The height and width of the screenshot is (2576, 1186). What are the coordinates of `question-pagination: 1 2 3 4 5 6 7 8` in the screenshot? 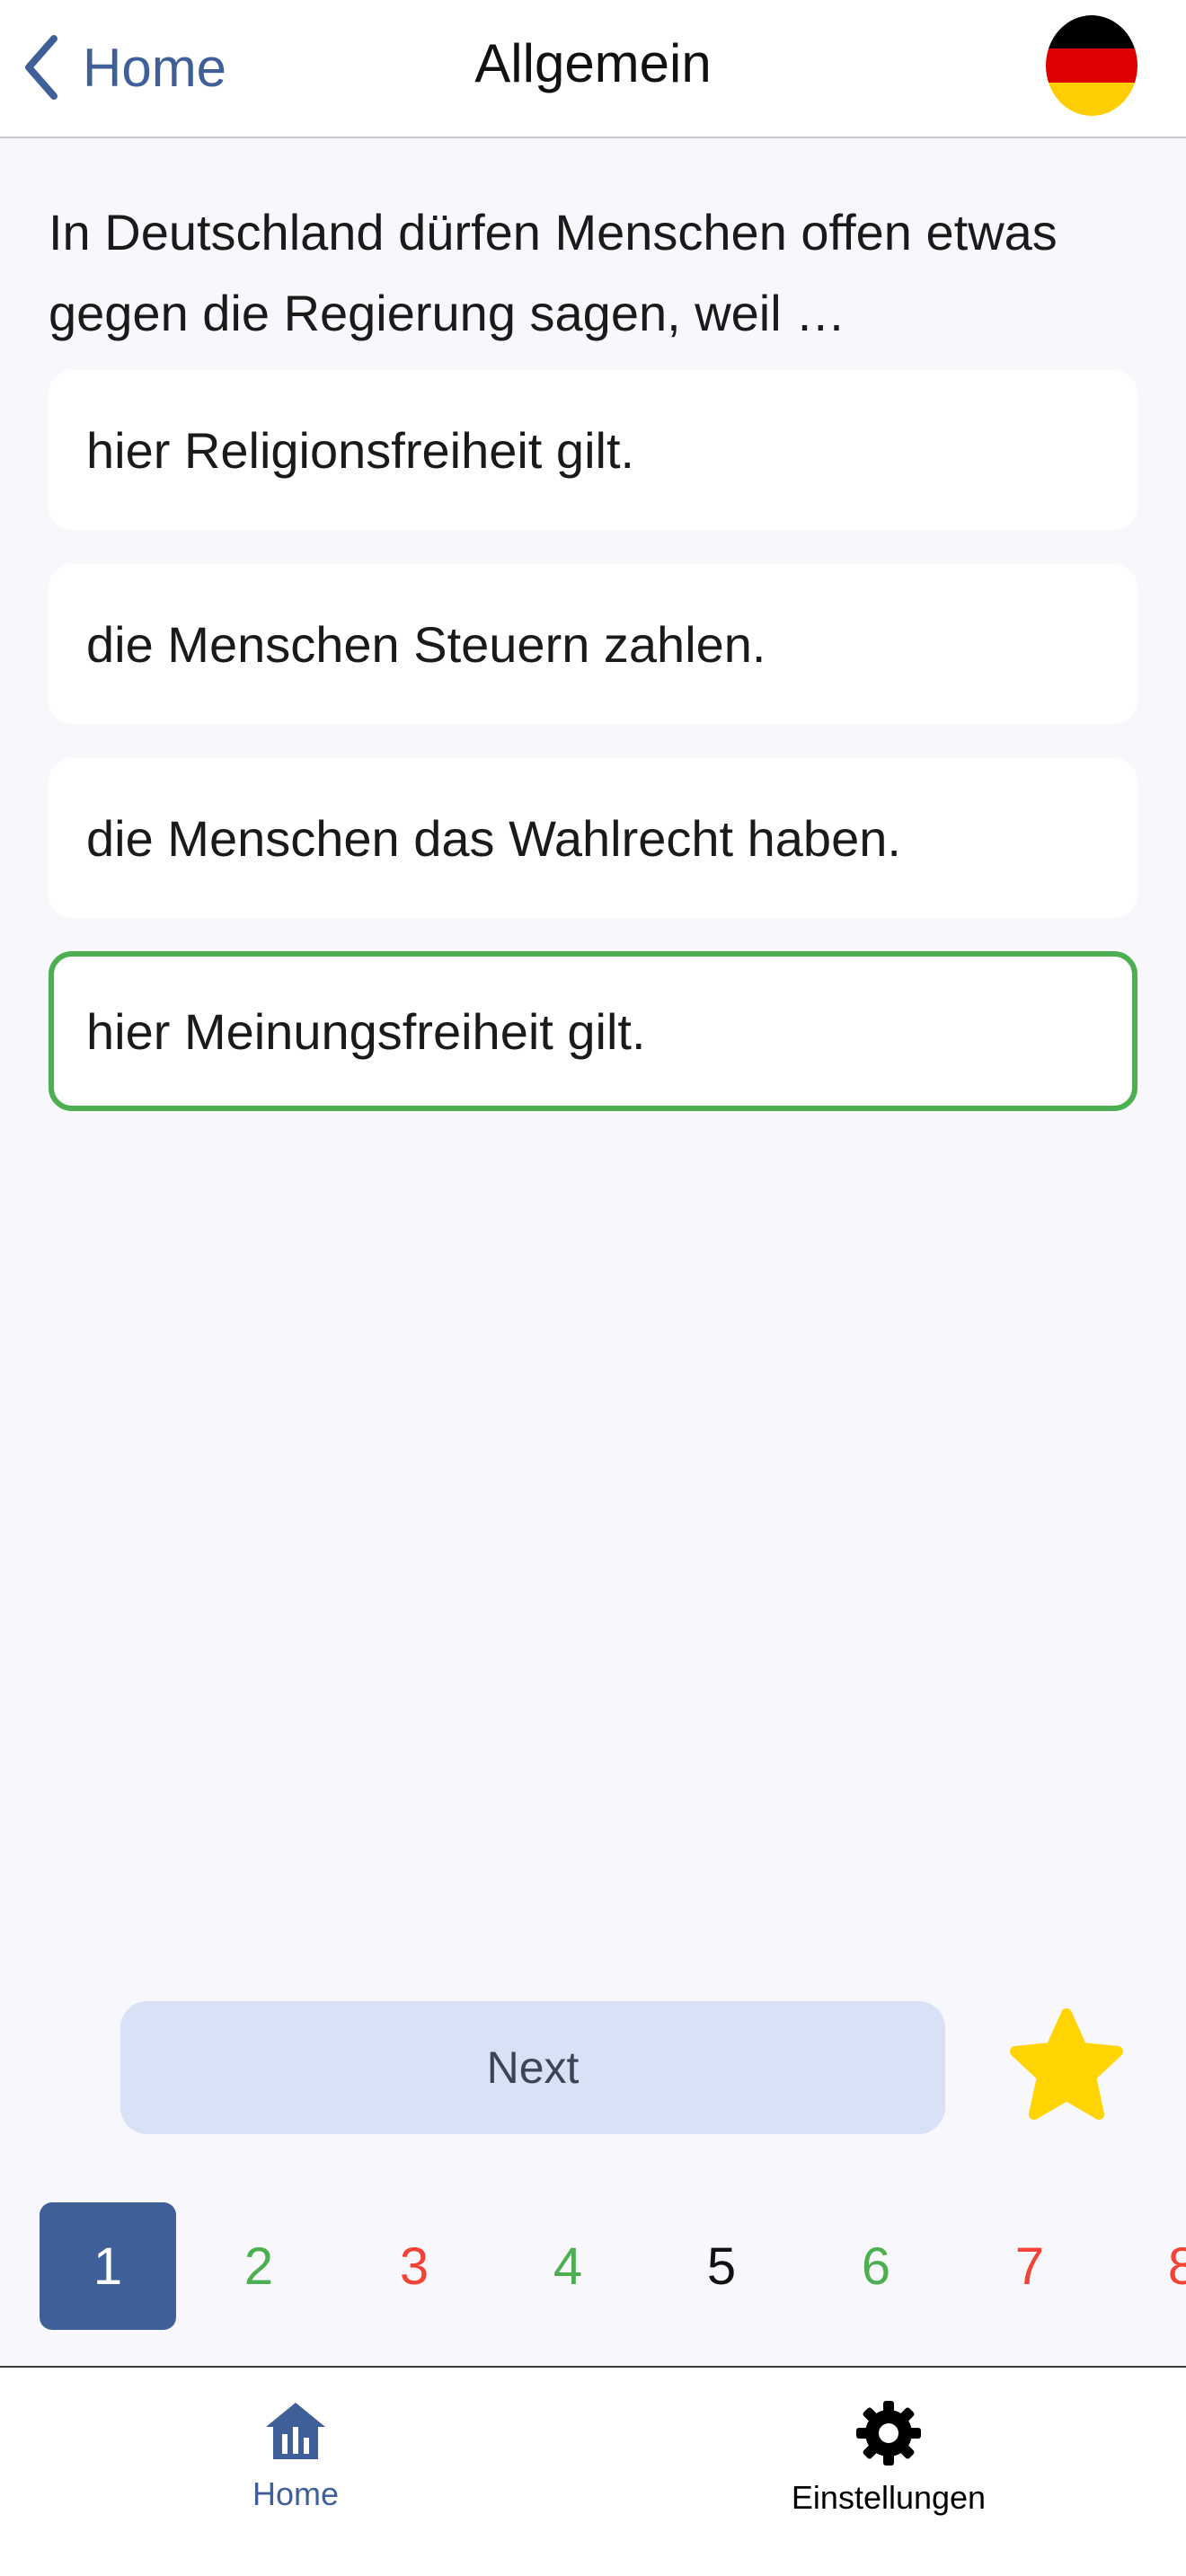 It's located at (593, 2267).